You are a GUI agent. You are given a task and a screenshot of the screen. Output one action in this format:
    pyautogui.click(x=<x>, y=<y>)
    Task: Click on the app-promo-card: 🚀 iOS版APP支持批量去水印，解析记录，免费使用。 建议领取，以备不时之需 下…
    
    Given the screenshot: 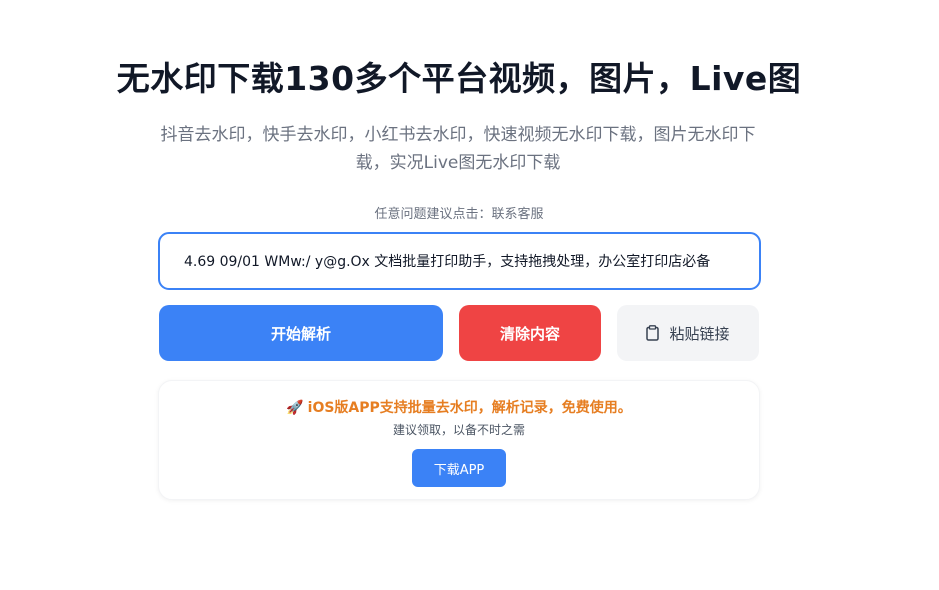 What is the action you would take?
    pyautogui.click(x=459, y=440)
    